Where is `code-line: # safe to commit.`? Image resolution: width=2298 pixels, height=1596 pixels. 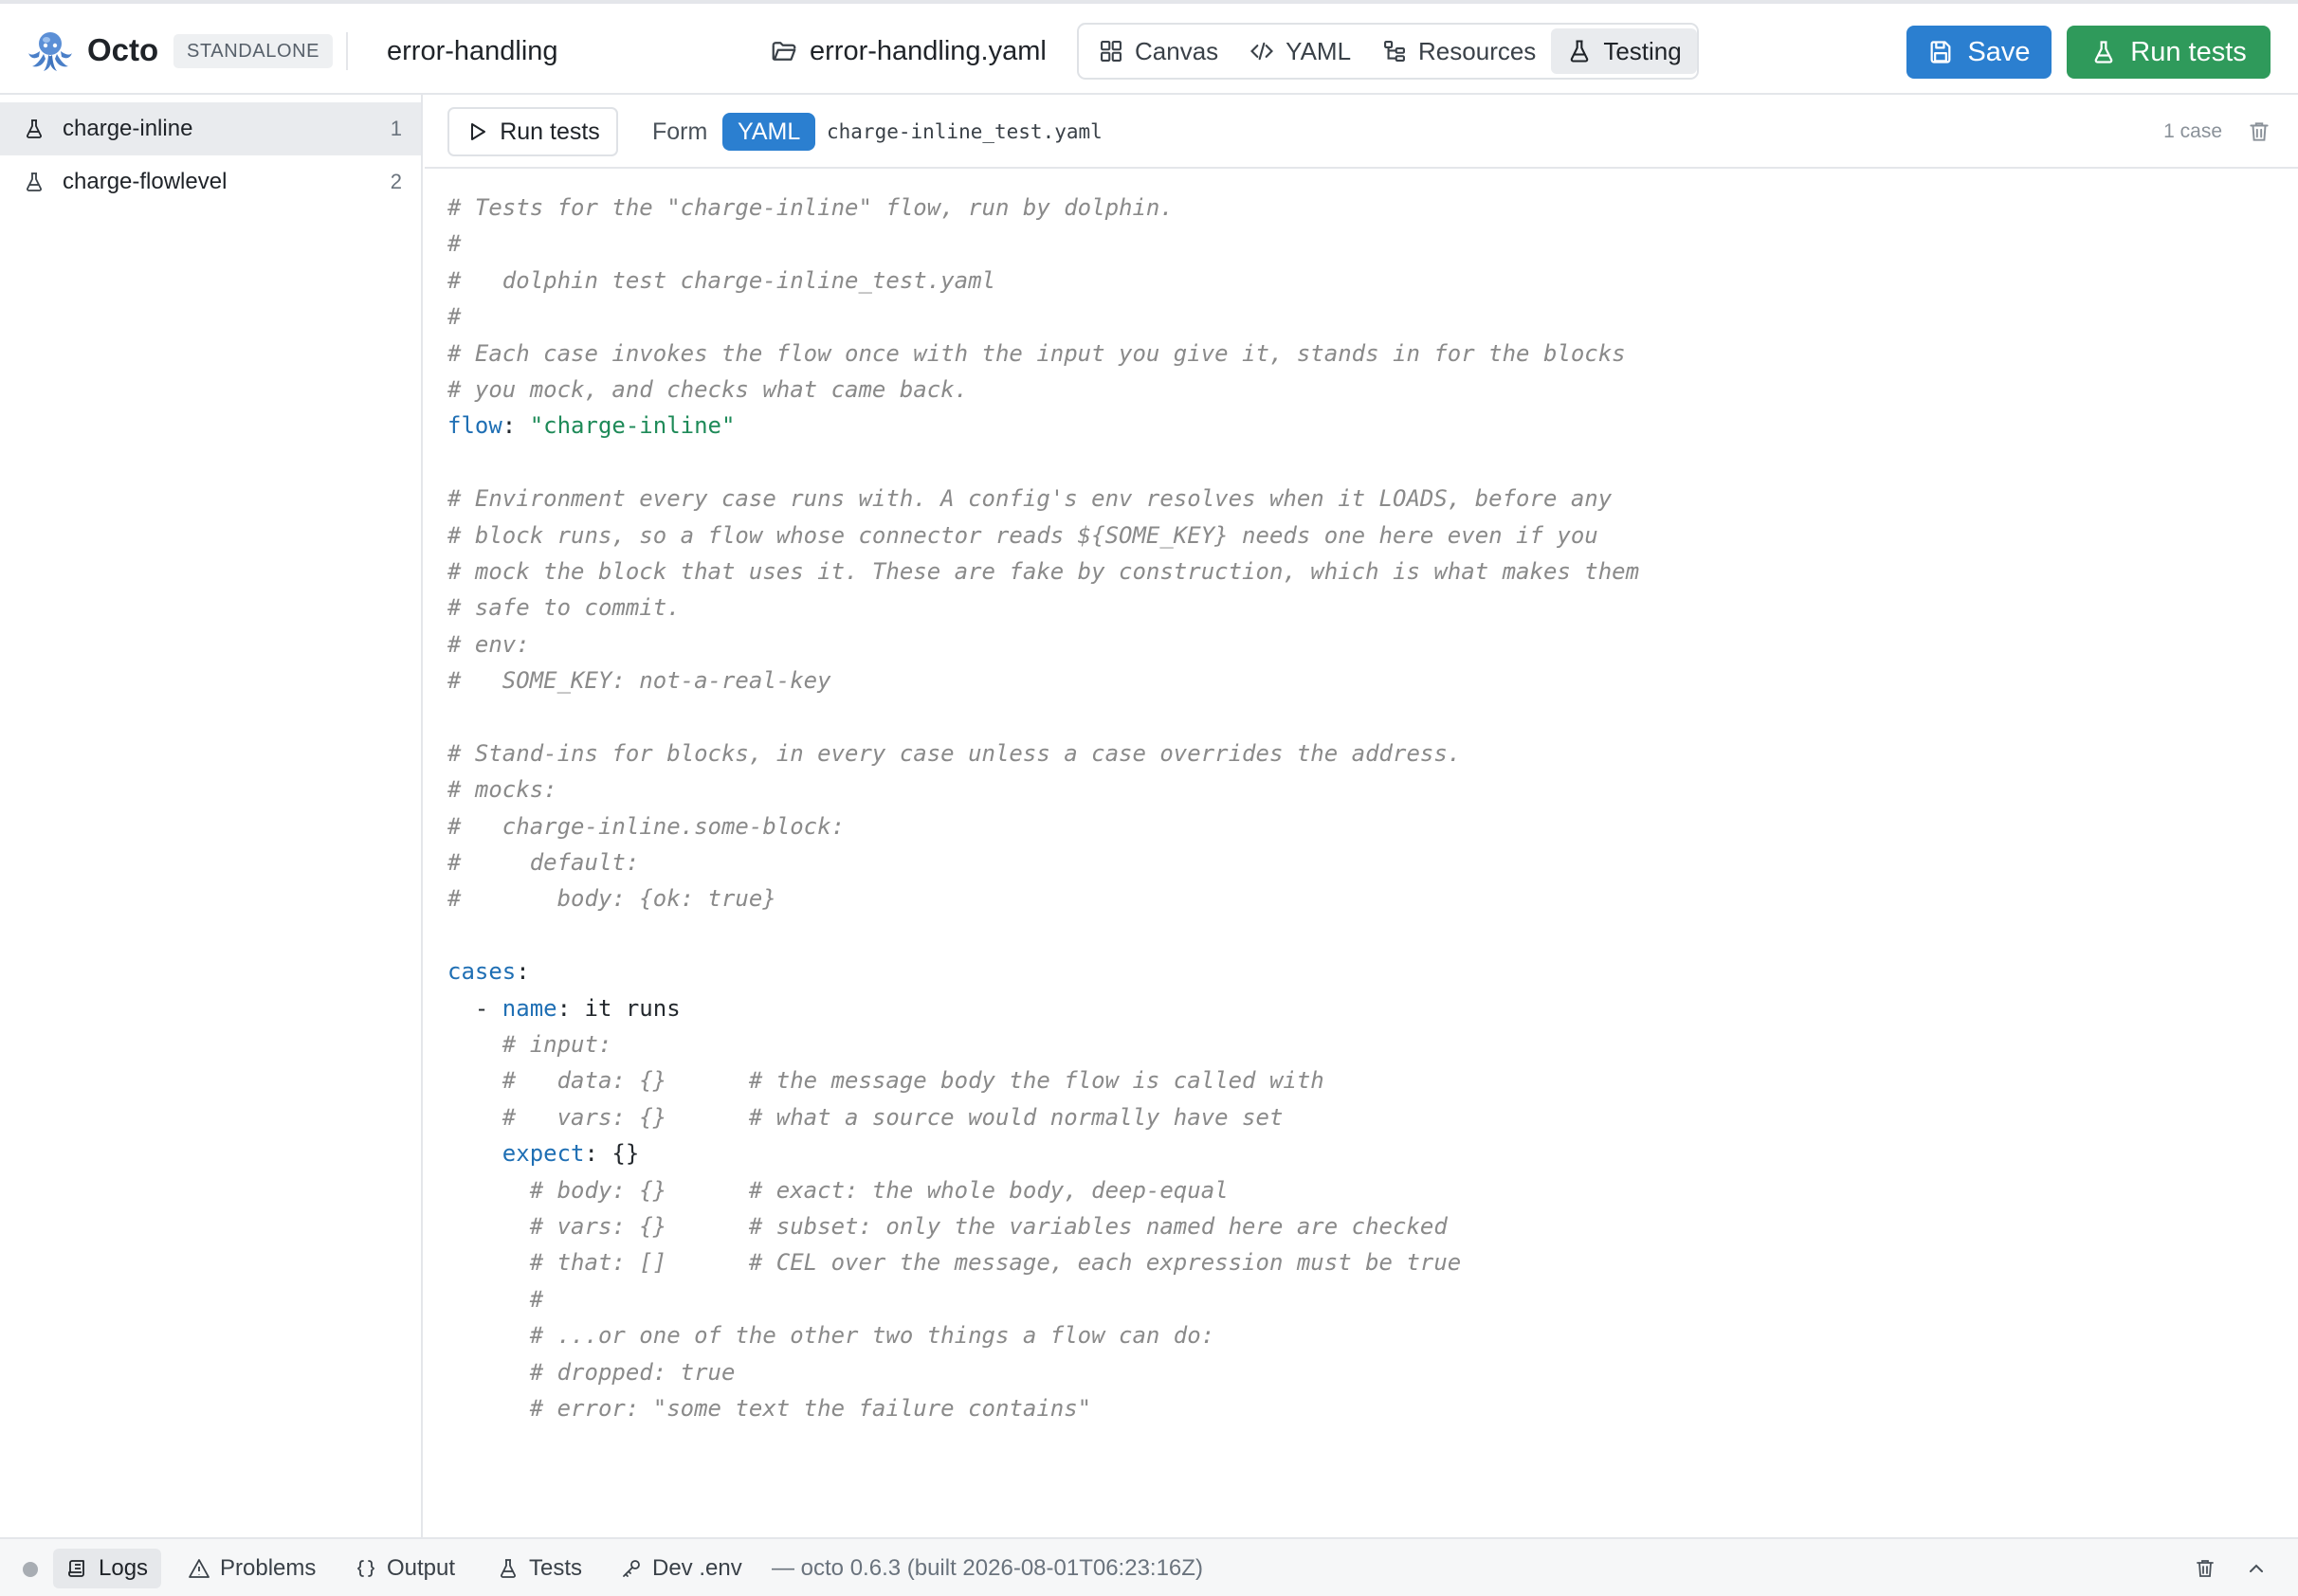
code-line: # safe to commit. is located at coordinates (1348, 608).